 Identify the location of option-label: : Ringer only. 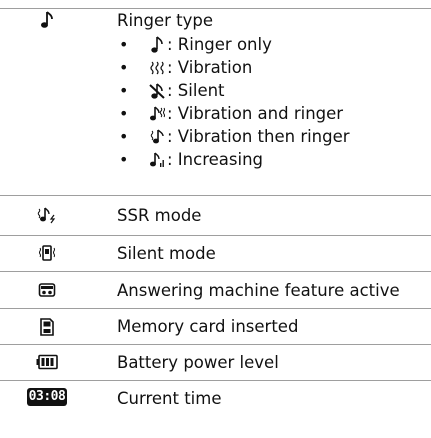
(219, 44).